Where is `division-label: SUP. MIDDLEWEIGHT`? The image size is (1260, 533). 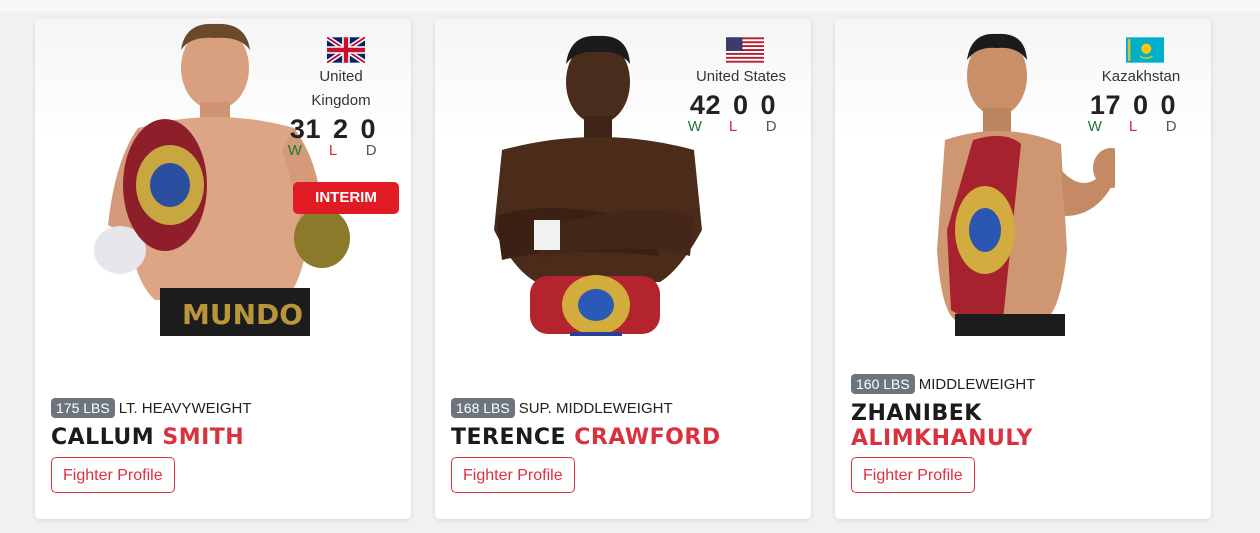 division-label: SUP. MIDDLEWEIGHT is located at coordinates (595, 408).